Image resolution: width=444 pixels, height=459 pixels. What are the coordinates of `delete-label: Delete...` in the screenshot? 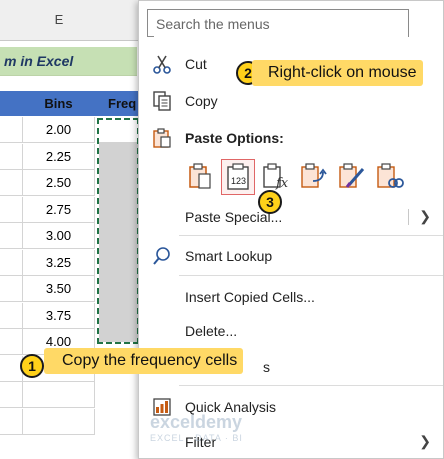 It's located at (211, 331).